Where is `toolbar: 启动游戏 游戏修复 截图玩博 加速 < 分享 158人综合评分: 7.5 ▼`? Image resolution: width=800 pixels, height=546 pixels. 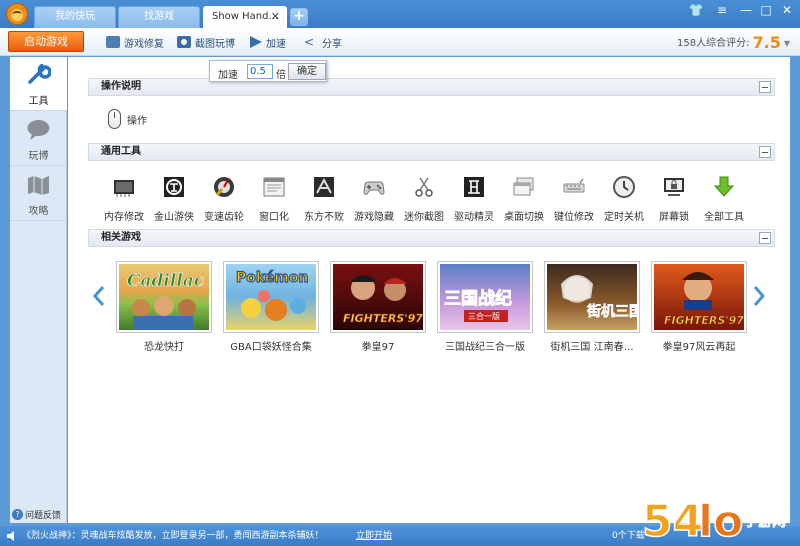 toolbar: 启动游戏 游戏修复 截图玩博 加速 < 分享 158人综合评分: 7.5 ▼ is located at coordinates (400, 42).